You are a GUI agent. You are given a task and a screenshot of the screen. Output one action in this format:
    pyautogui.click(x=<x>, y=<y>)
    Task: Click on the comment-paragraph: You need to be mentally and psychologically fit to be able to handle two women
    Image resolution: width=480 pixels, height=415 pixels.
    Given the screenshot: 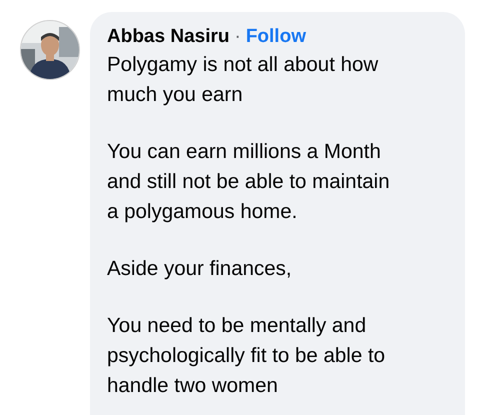 What is the action you would take?
    pyautogui.click(x=246, y=356)
    